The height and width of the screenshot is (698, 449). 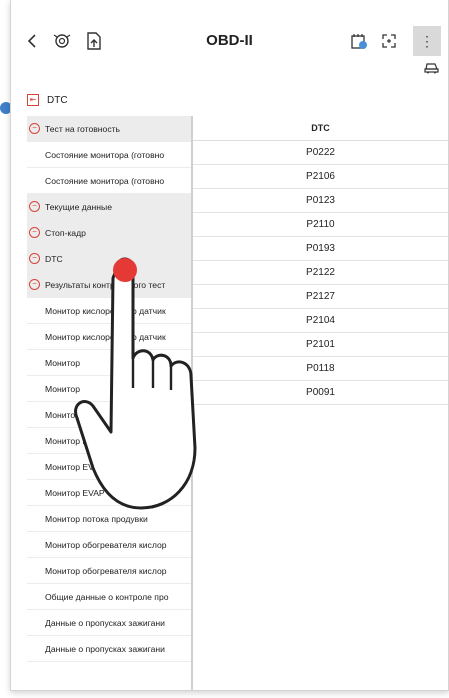 I want to click on car-icon, so click(x=432, y=68).